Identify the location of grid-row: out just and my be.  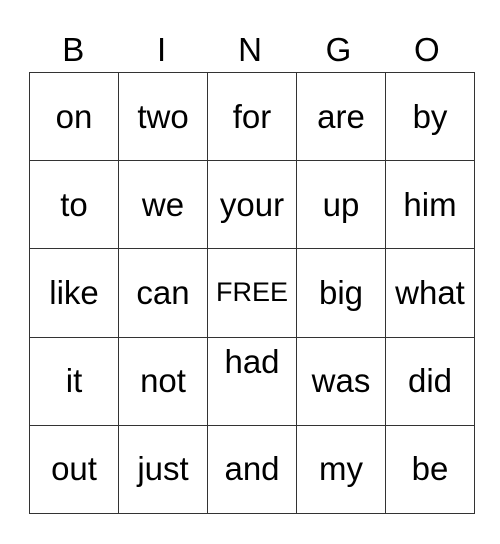
(252, 469).